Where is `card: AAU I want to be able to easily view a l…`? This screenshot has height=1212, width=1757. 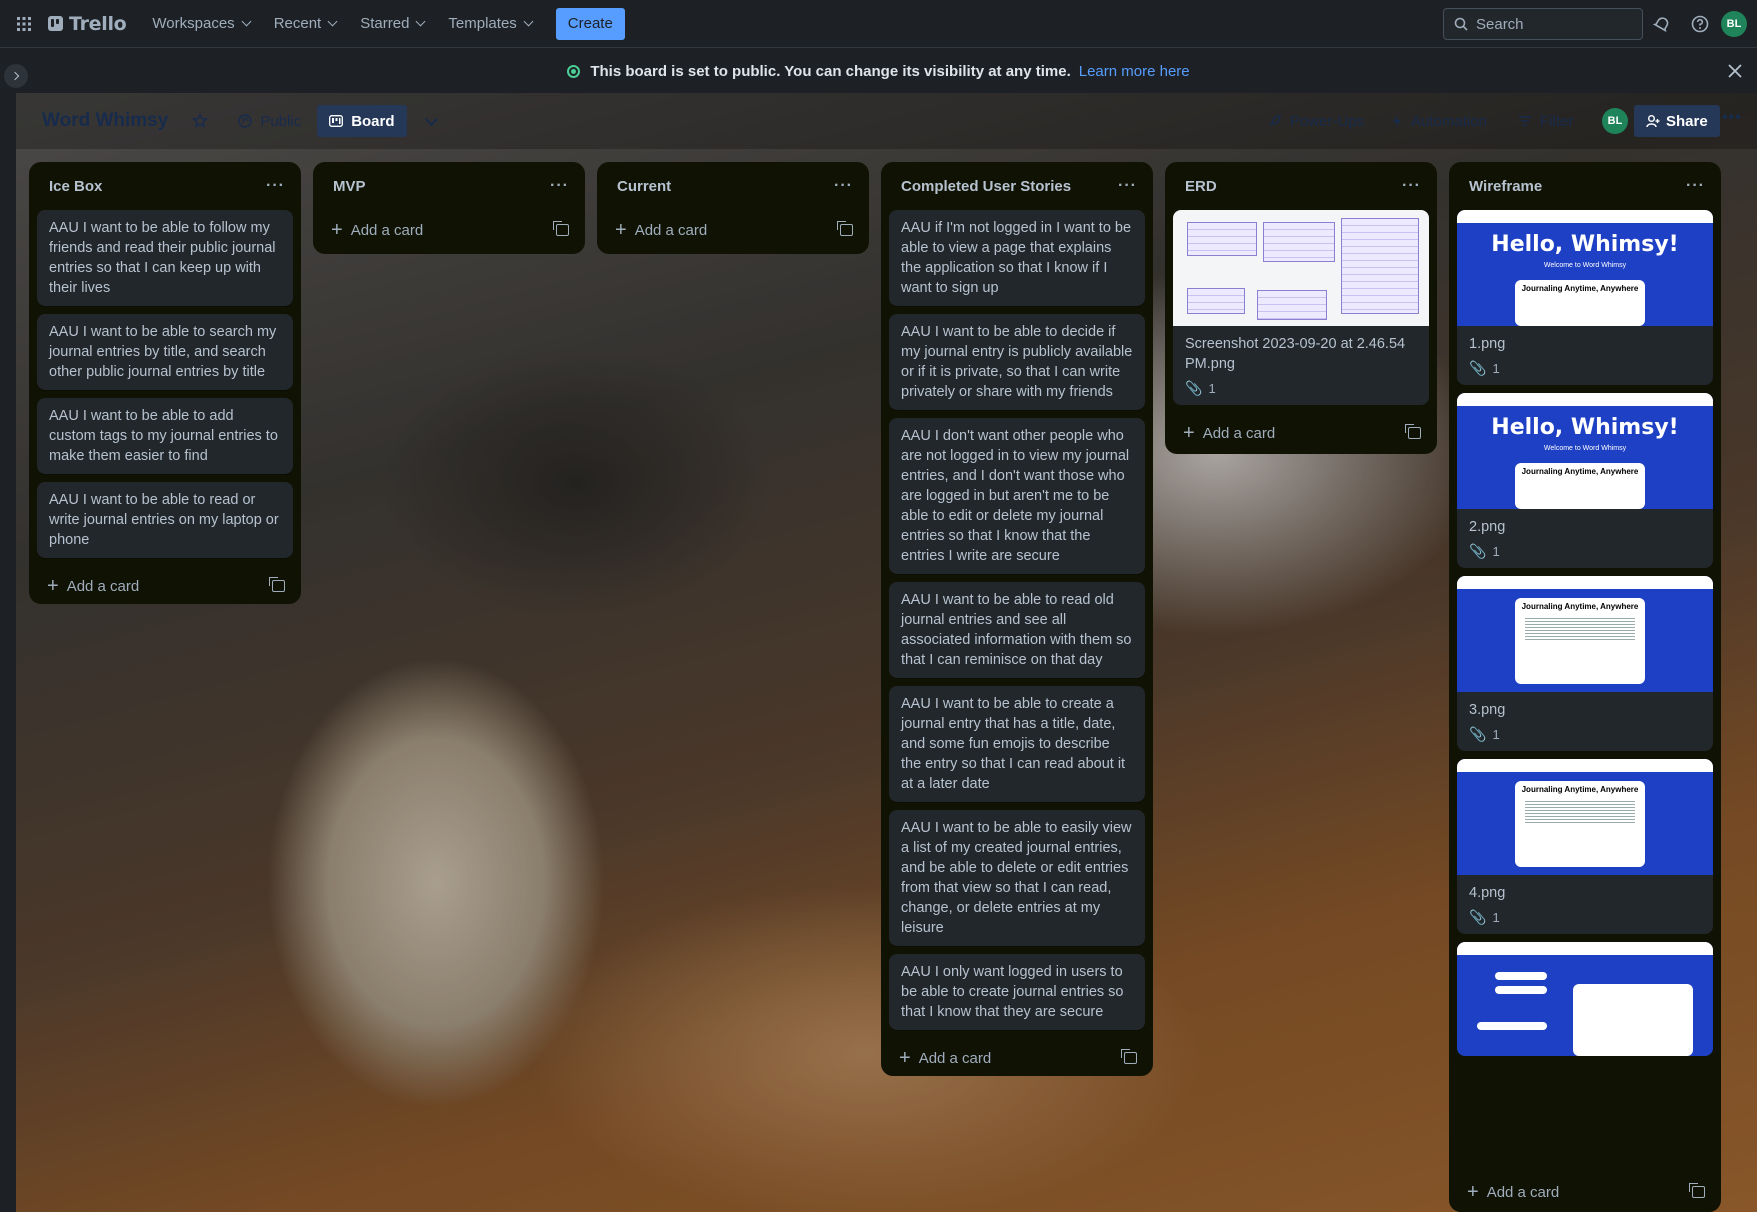 card: AAU I want to be able to easily view a l… is located at coordinates (1017, 878).